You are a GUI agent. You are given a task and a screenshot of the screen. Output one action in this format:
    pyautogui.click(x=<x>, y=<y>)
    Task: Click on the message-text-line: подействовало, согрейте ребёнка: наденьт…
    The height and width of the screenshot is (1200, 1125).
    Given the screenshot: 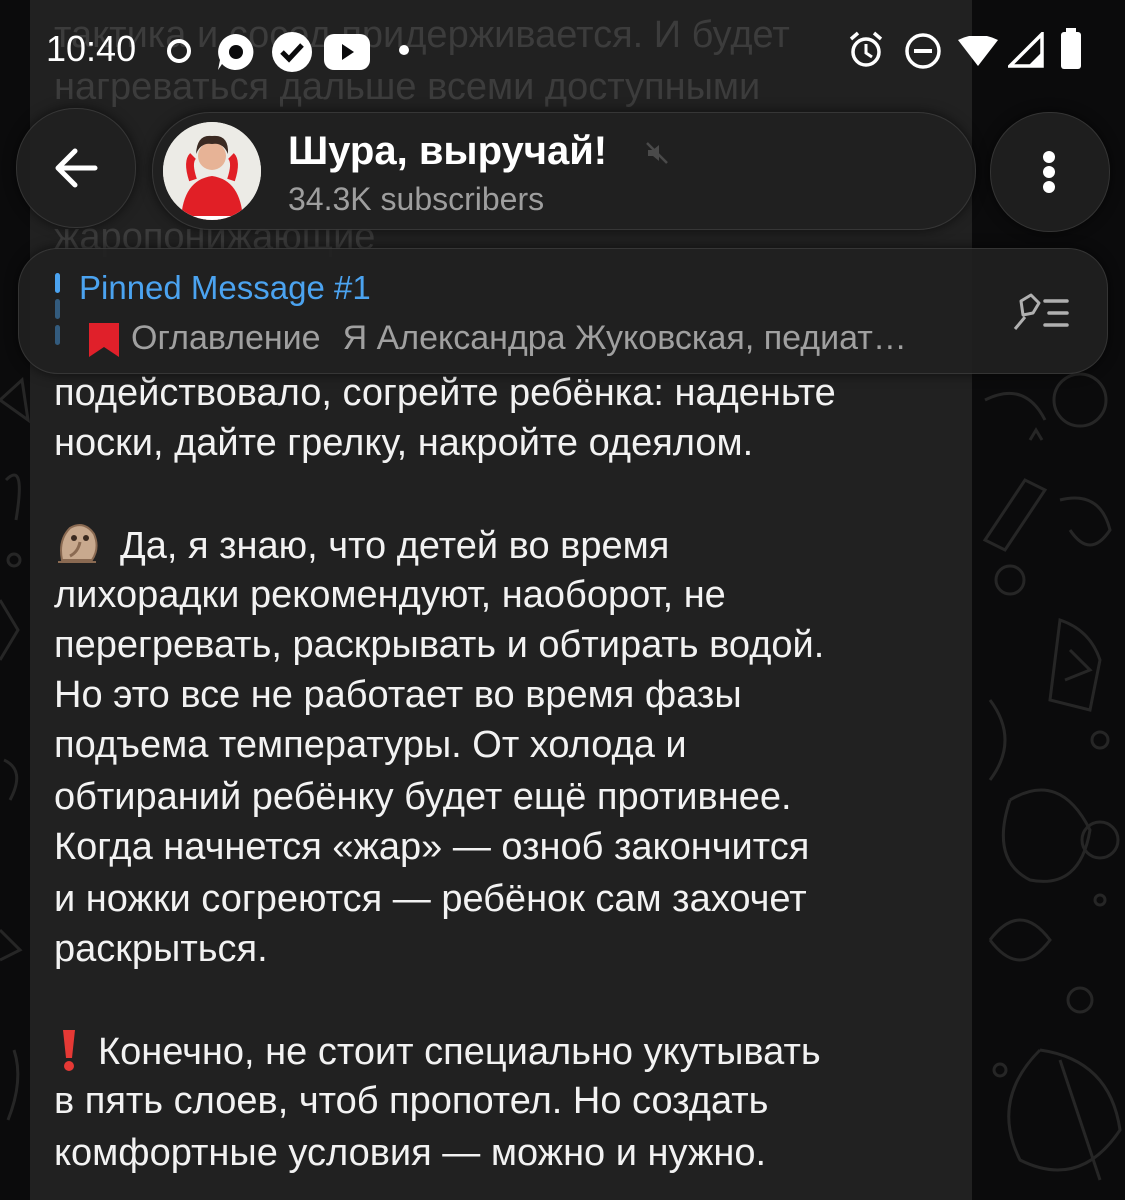 What is the action you would take?
    pyautogui.click(x=445, y=393)
    